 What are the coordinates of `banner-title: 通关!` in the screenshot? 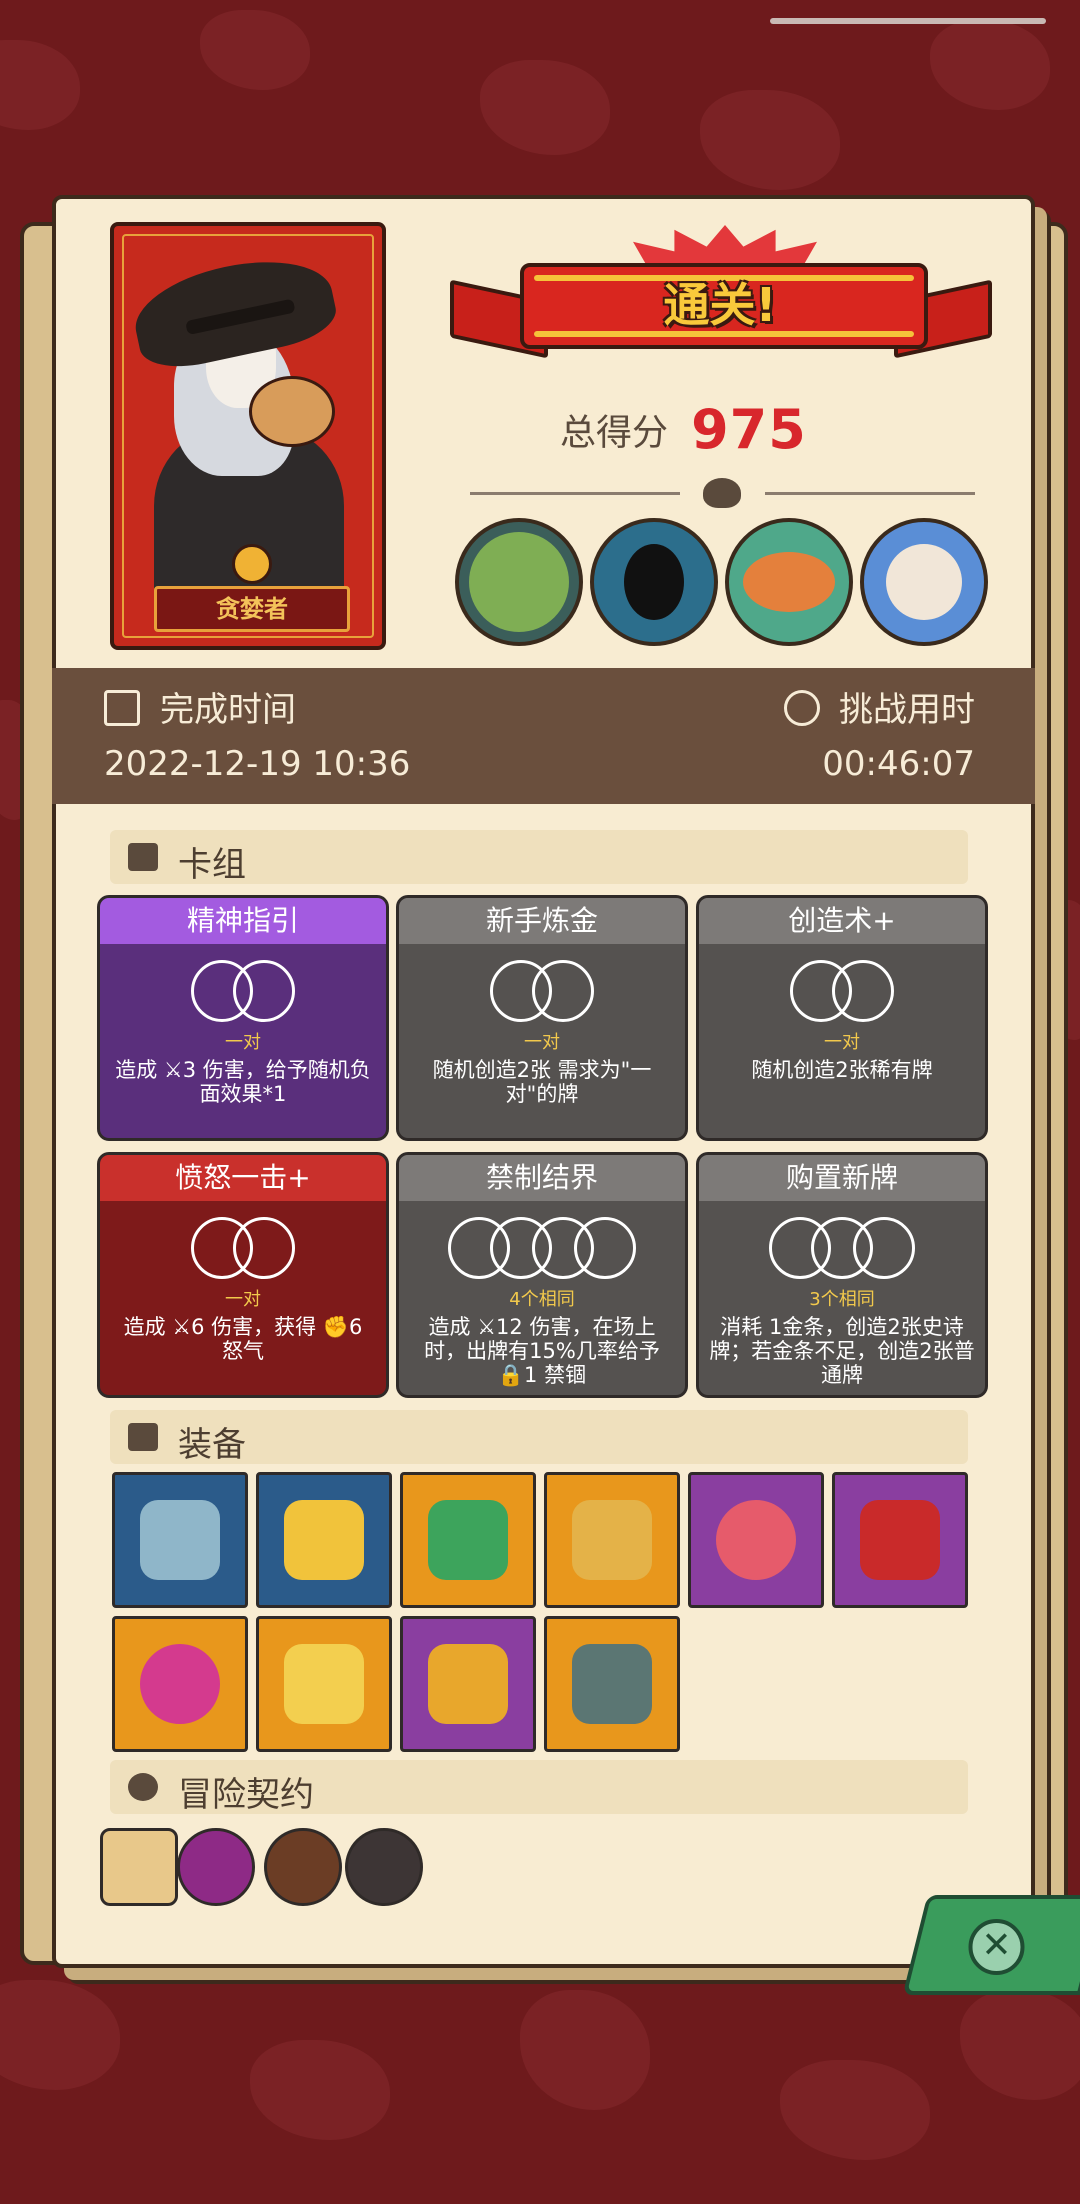 It's located at (720, 305).